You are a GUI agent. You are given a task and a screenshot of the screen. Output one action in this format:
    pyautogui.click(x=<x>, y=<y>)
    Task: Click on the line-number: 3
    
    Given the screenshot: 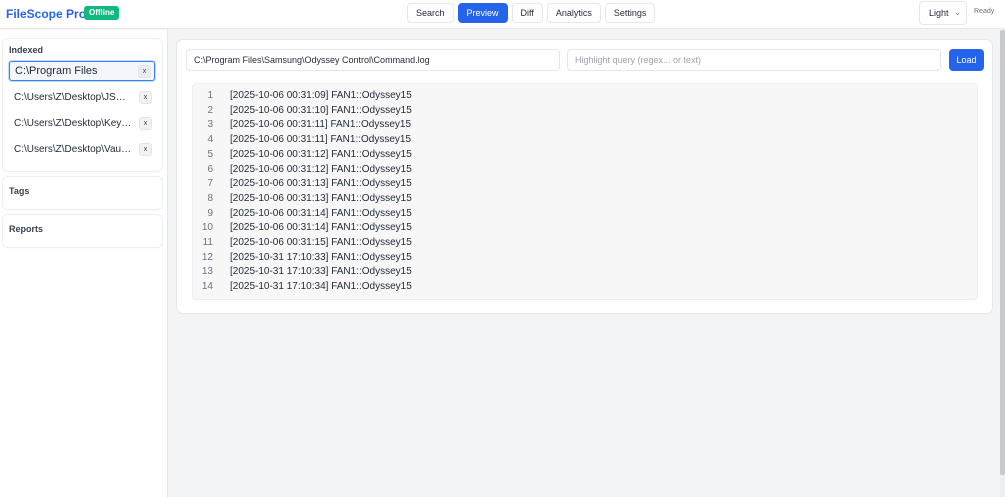 What is the action you would take?
    pyautogui.click(x=210, y=125)
    